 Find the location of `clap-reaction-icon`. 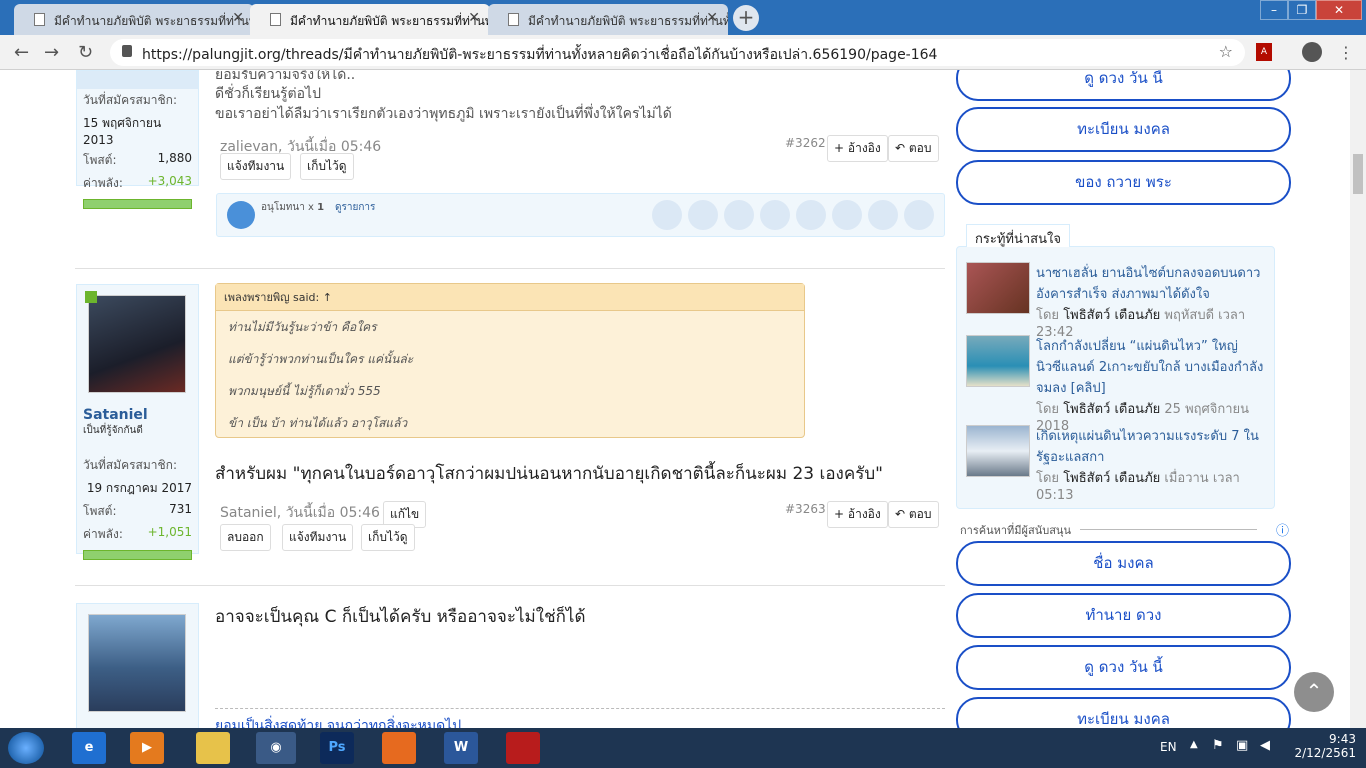

clap-reaction-icon is located at coordinates (703, 215).